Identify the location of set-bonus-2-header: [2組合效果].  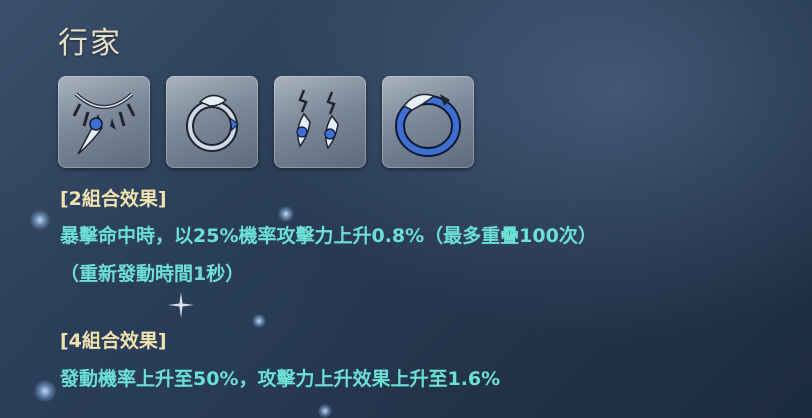
(113, 199).